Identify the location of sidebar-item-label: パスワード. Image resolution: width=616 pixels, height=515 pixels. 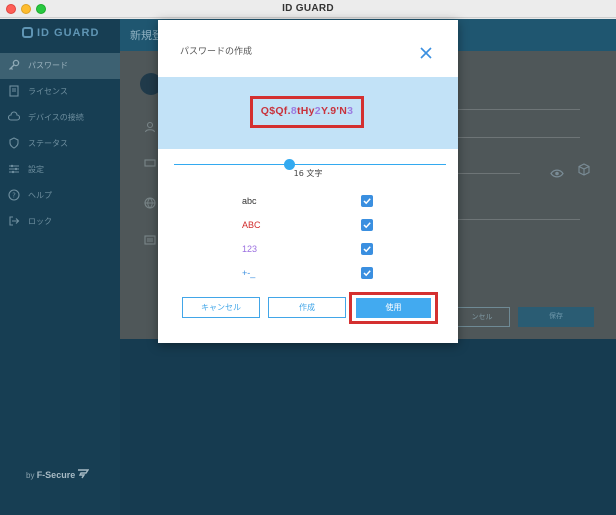
(48, 65).